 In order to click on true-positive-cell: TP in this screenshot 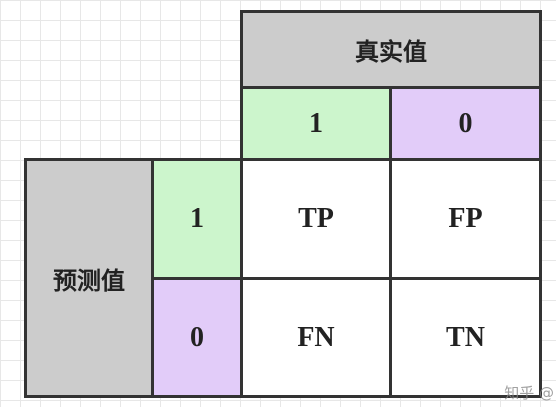, I will do `click(316, 219)`.